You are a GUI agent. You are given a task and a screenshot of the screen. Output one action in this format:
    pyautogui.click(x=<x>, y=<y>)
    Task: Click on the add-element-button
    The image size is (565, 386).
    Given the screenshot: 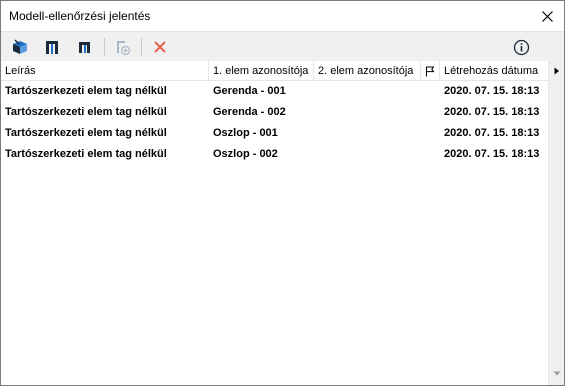 What is the action you would take?
    pyautogui.click(x=122, y=47)
    